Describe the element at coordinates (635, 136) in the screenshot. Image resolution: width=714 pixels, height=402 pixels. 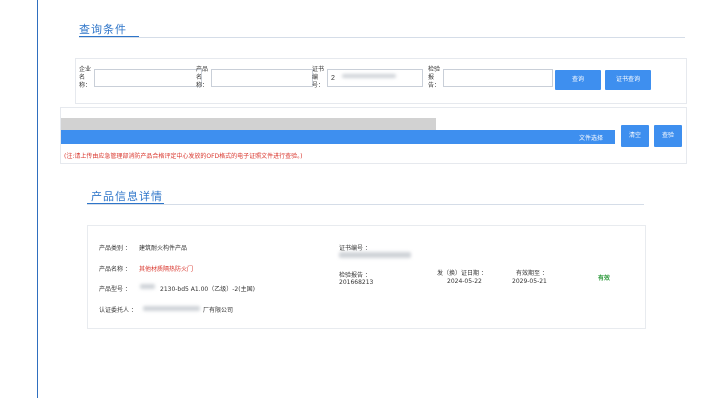
I see `clear-button: 清空` at that location.